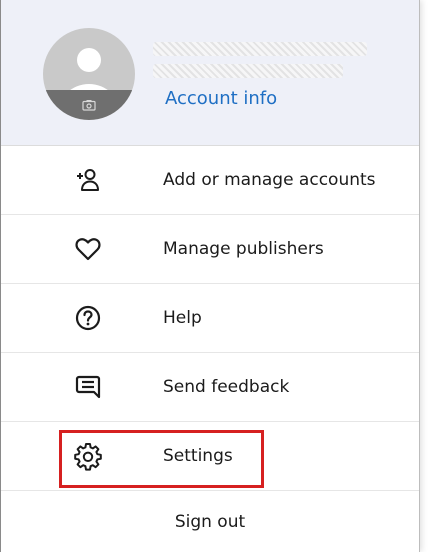 This screenshot has height=552, width=432. What do you see at coordinates (269, 180) in the screenshot?
I see `menu-item-label: Add or manage accounts` at bounding box center [269, 180].